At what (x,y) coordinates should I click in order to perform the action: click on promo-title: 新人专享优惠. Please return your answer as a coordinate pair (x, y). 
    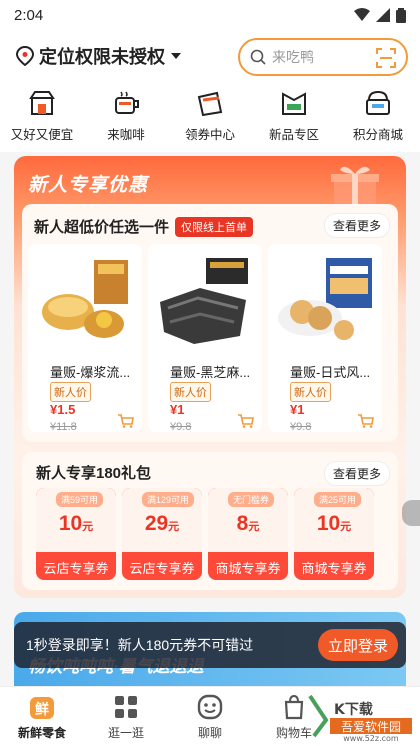
    Looking at the image, I should click on (88, 185).